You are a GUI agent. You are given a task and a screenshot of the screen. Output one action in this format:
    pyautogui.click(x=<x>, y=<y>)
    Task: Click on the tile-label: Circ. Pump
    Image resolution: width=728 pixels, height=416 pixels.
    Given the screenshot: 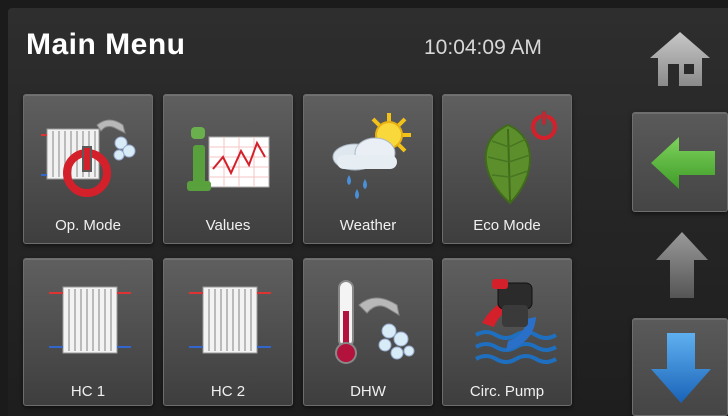 What is the action you would take?
    pyautogui.click(x=507, y=391)
    